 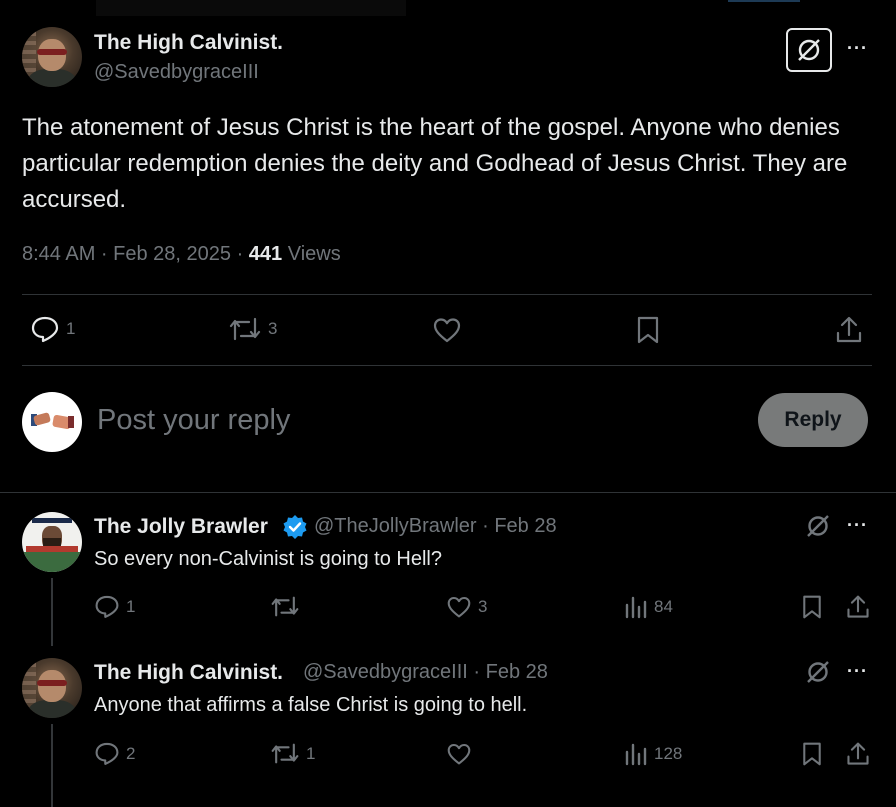 I want to click on current-user-avatar, so click(x=52, y=422).